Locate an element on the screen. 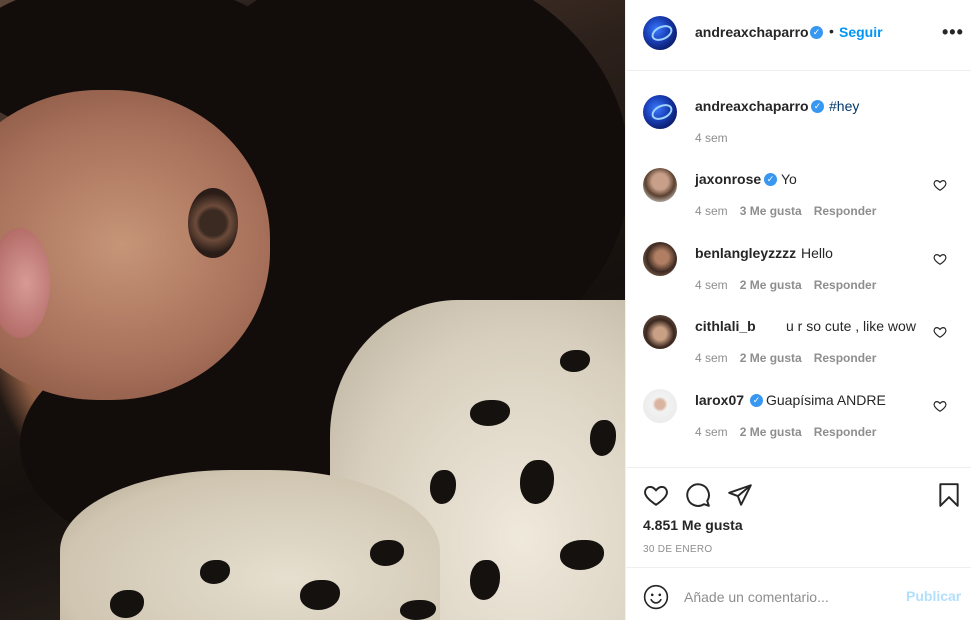 The width and height of the screenshot is (971, 620). commenter-username: benlangleyzzzz is located at coordinates (745, 253).